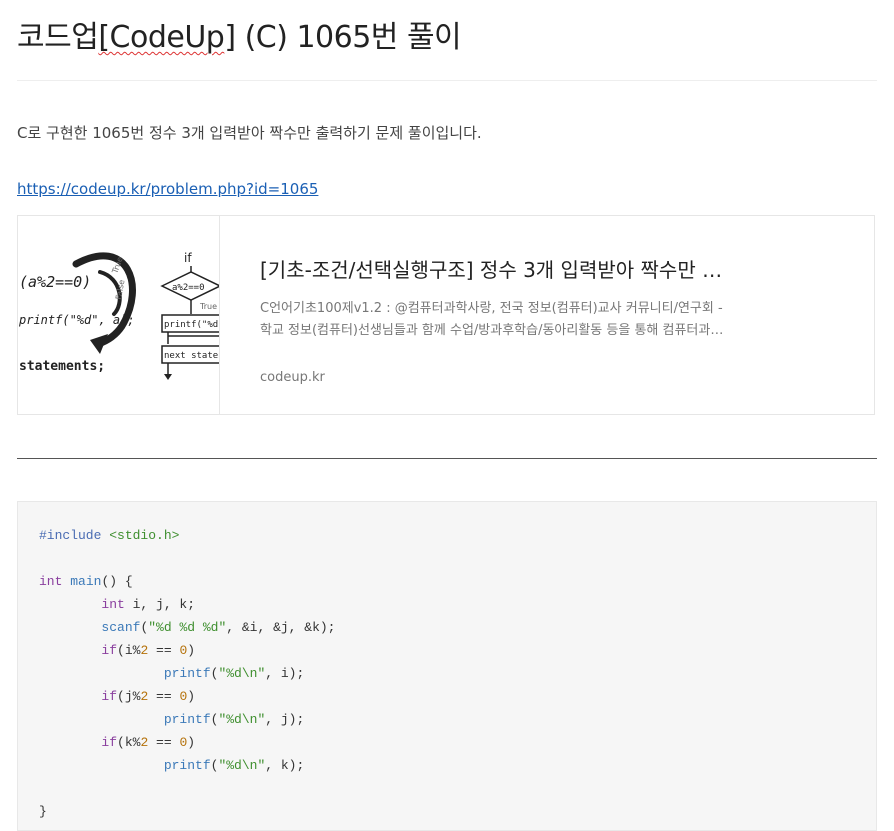 This screenshot has width=894, height=831. What do you see at coordinates (74, 535) in the screenshot?
I see `code-token: #include` at bounding box center [74, 535].